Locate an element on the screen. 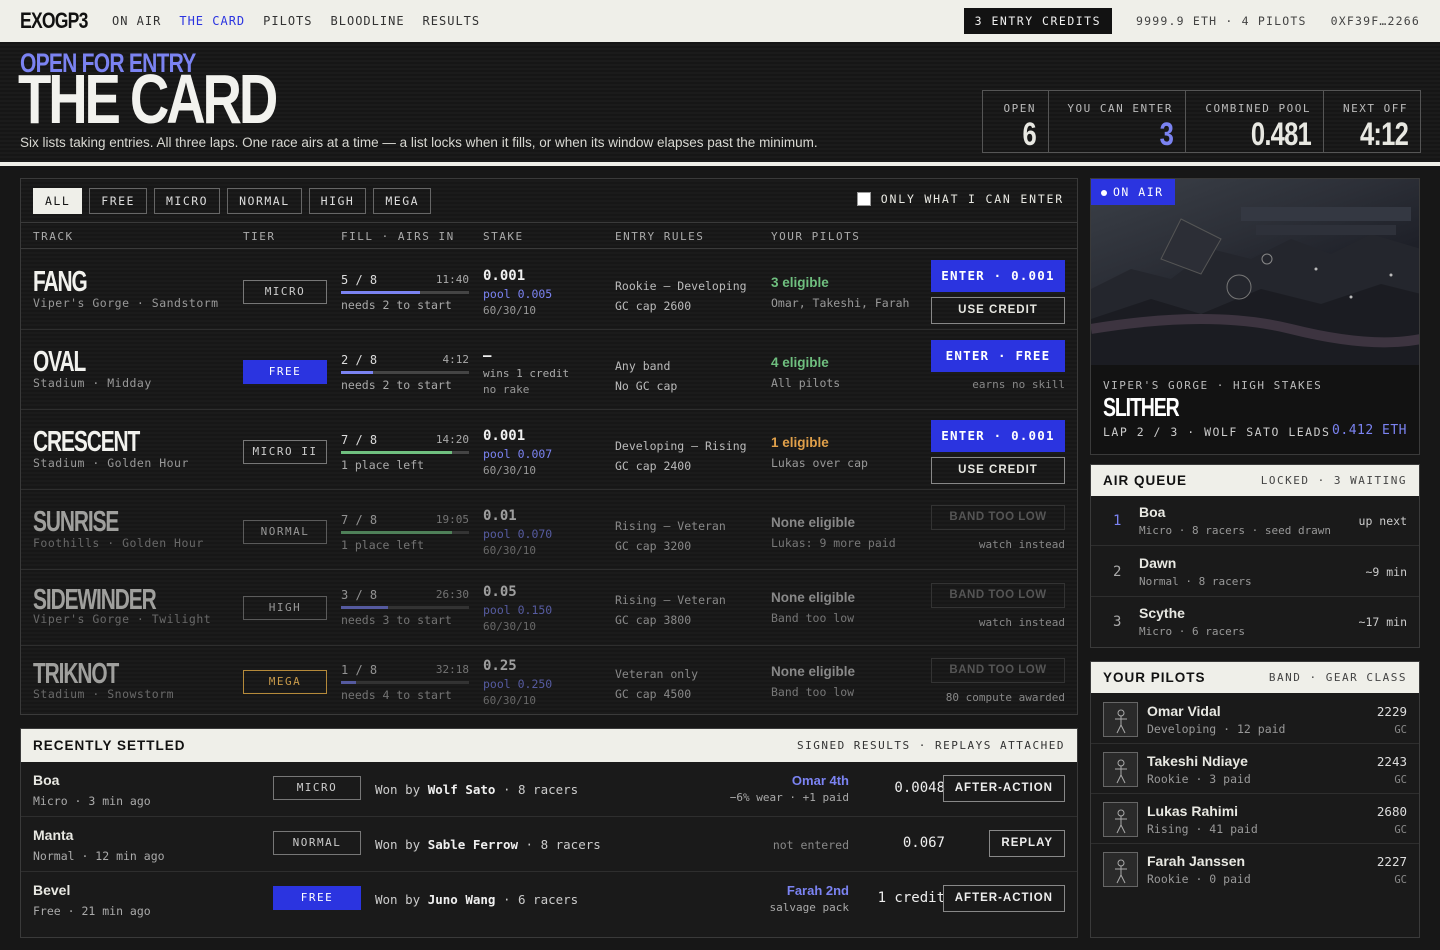 The width and height of the screenshot is (1440, 950). stake-amount: 0.01 is located at coordinates (500, 516).